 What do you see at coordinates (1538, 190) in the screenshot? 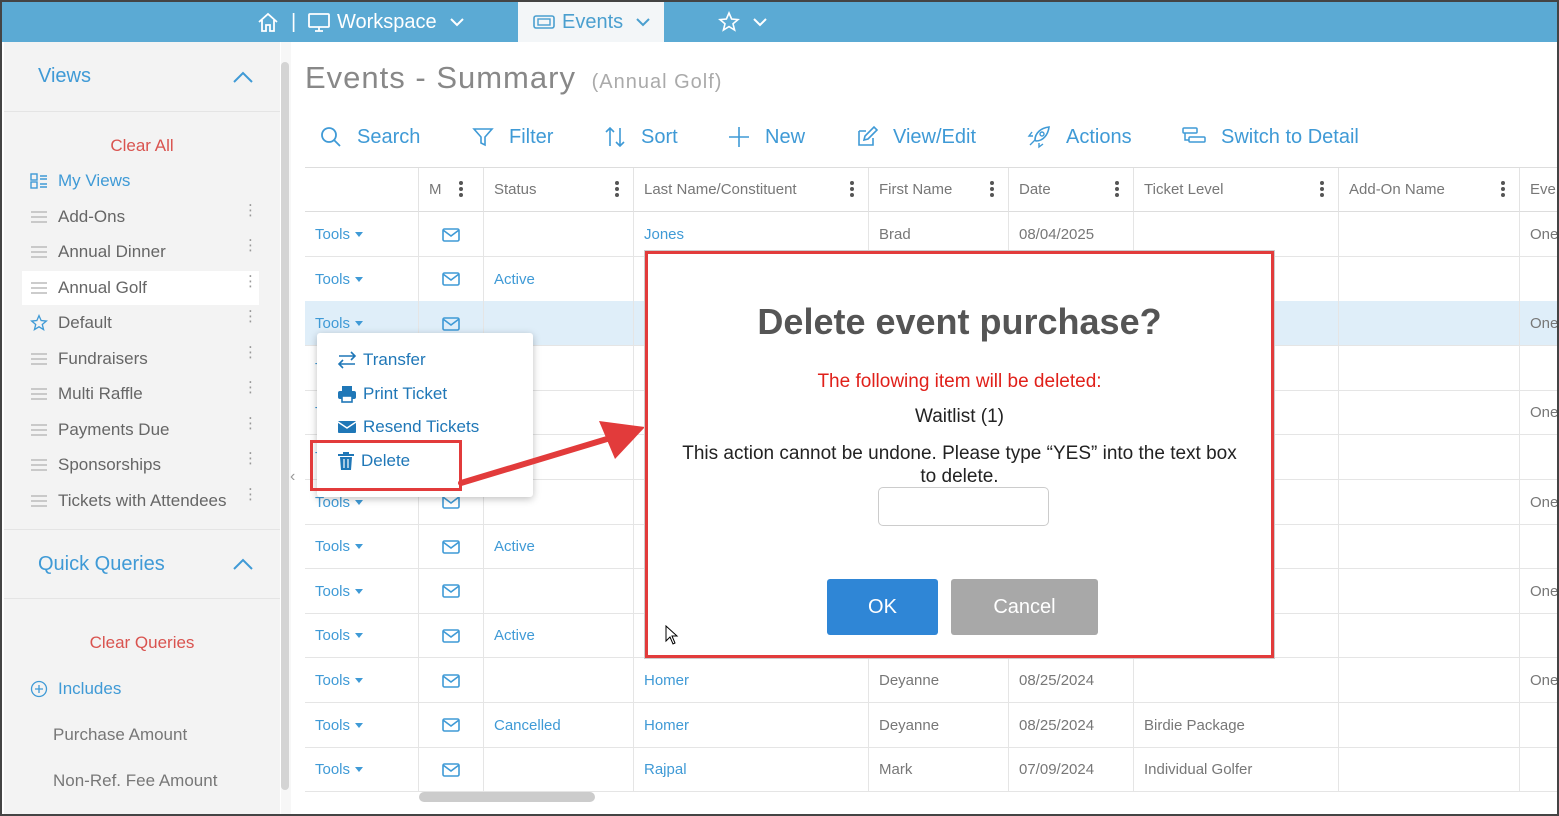
I see `column-header-event: Eve` at bounding box center [1538, 190].